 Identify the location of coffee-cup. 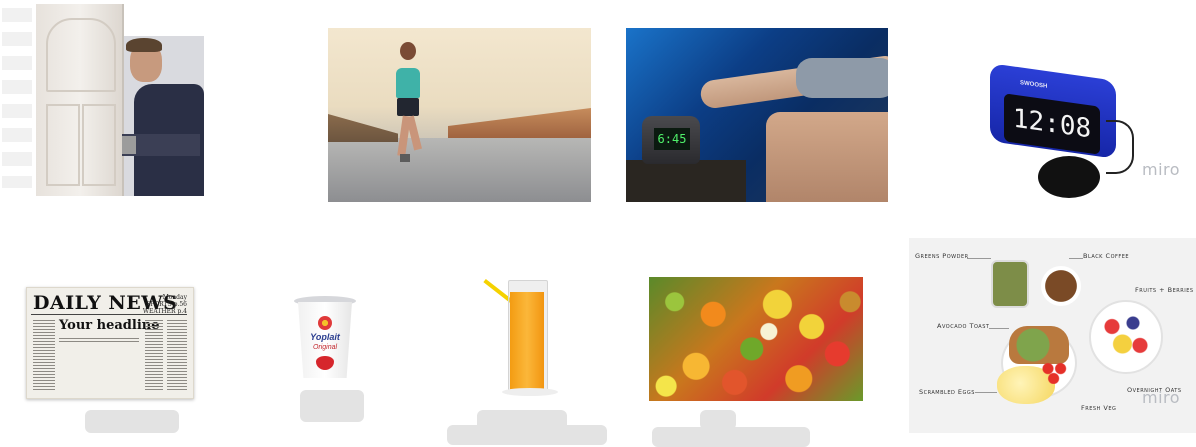
(1061, 286).